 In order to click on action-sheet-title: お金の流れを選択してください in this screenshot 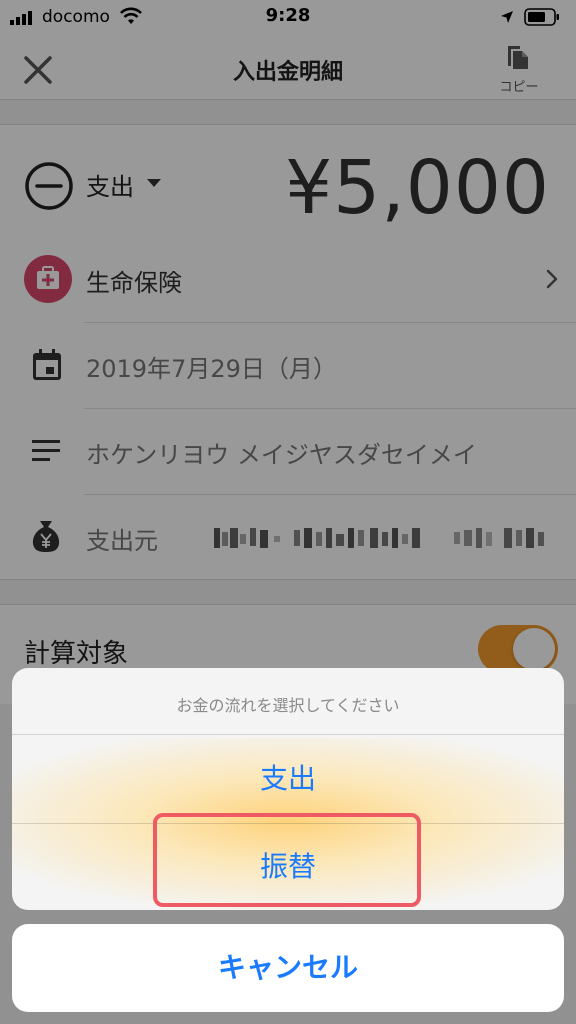, I will do `click(288, 705)`.